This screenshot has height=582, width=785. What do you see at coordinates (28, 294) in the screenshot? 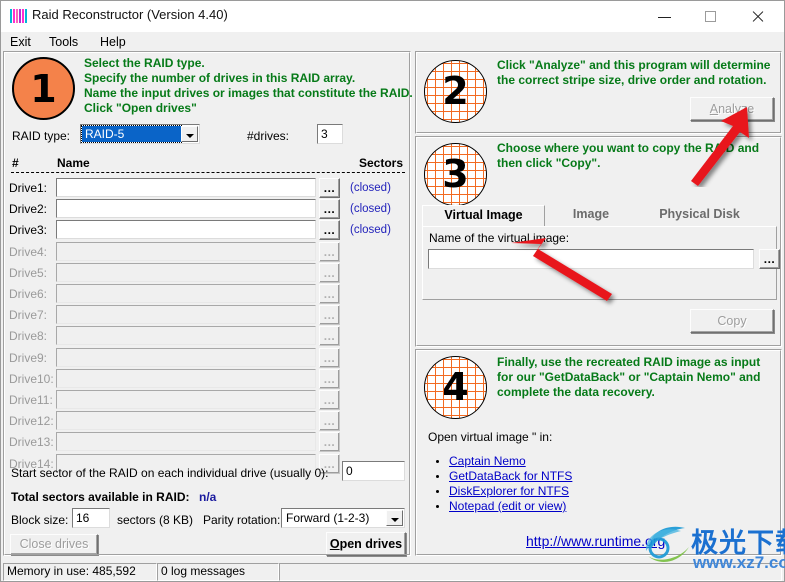
I see `drive-label-6: Drive6:` at bounding box center [28, 294].